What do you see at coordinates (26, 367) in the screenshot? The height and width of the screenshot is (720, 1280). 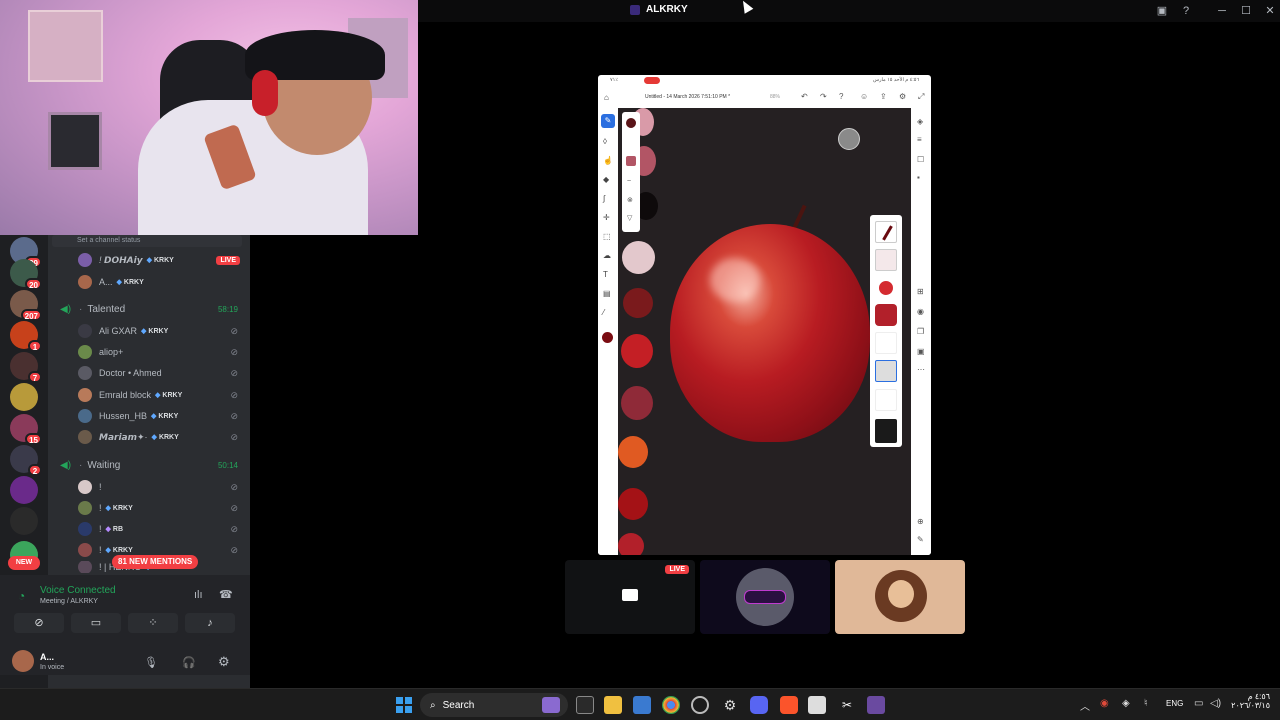 I see `server-icon: 7` at bounding box center [26, 367].